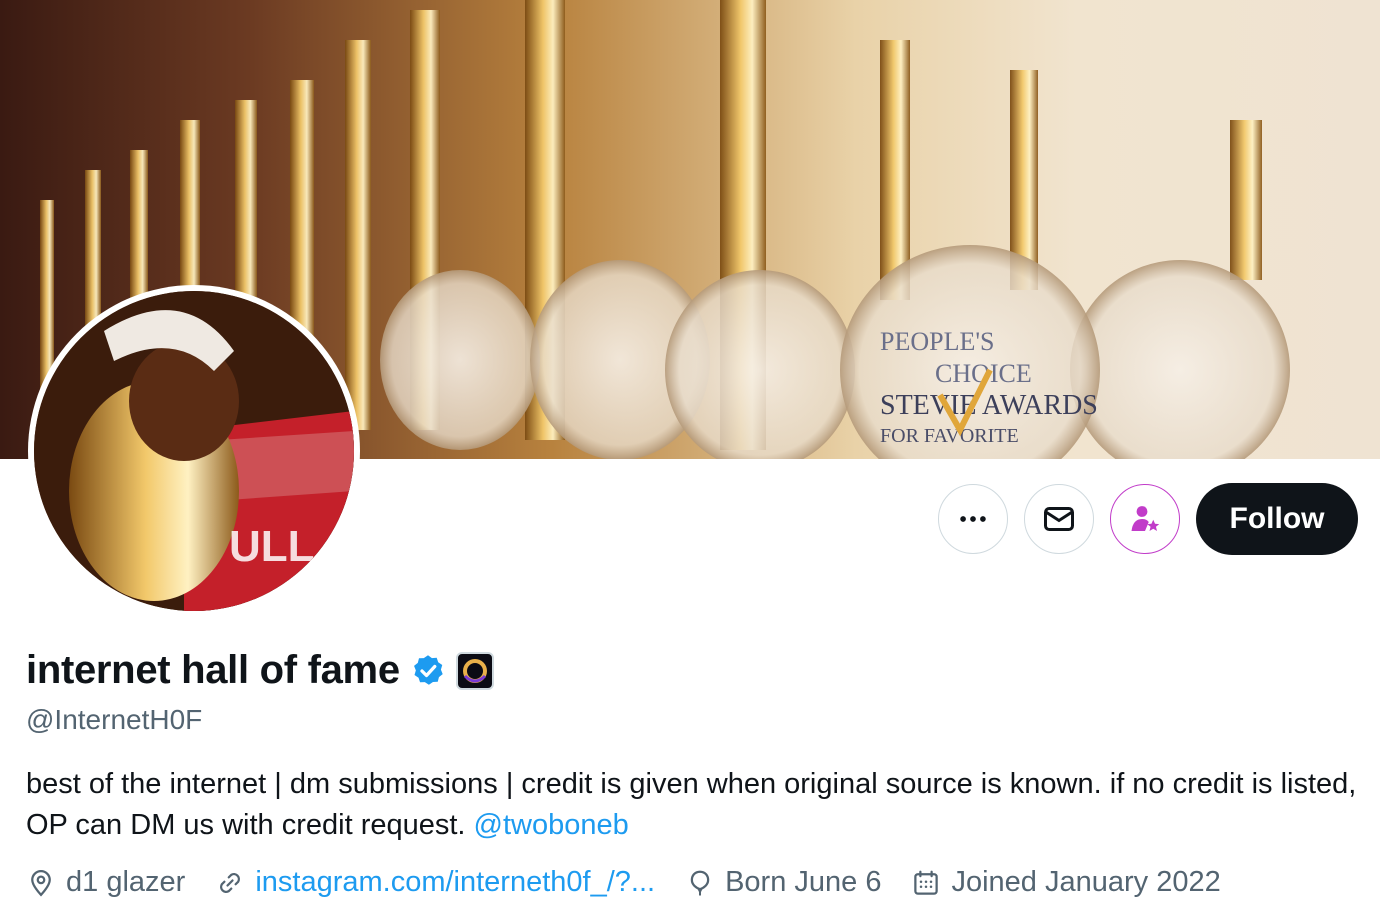  What do you see at coordinates (926, 882) in the screenshot?
I see `calendar-icon` at bounding box center [926, 882].